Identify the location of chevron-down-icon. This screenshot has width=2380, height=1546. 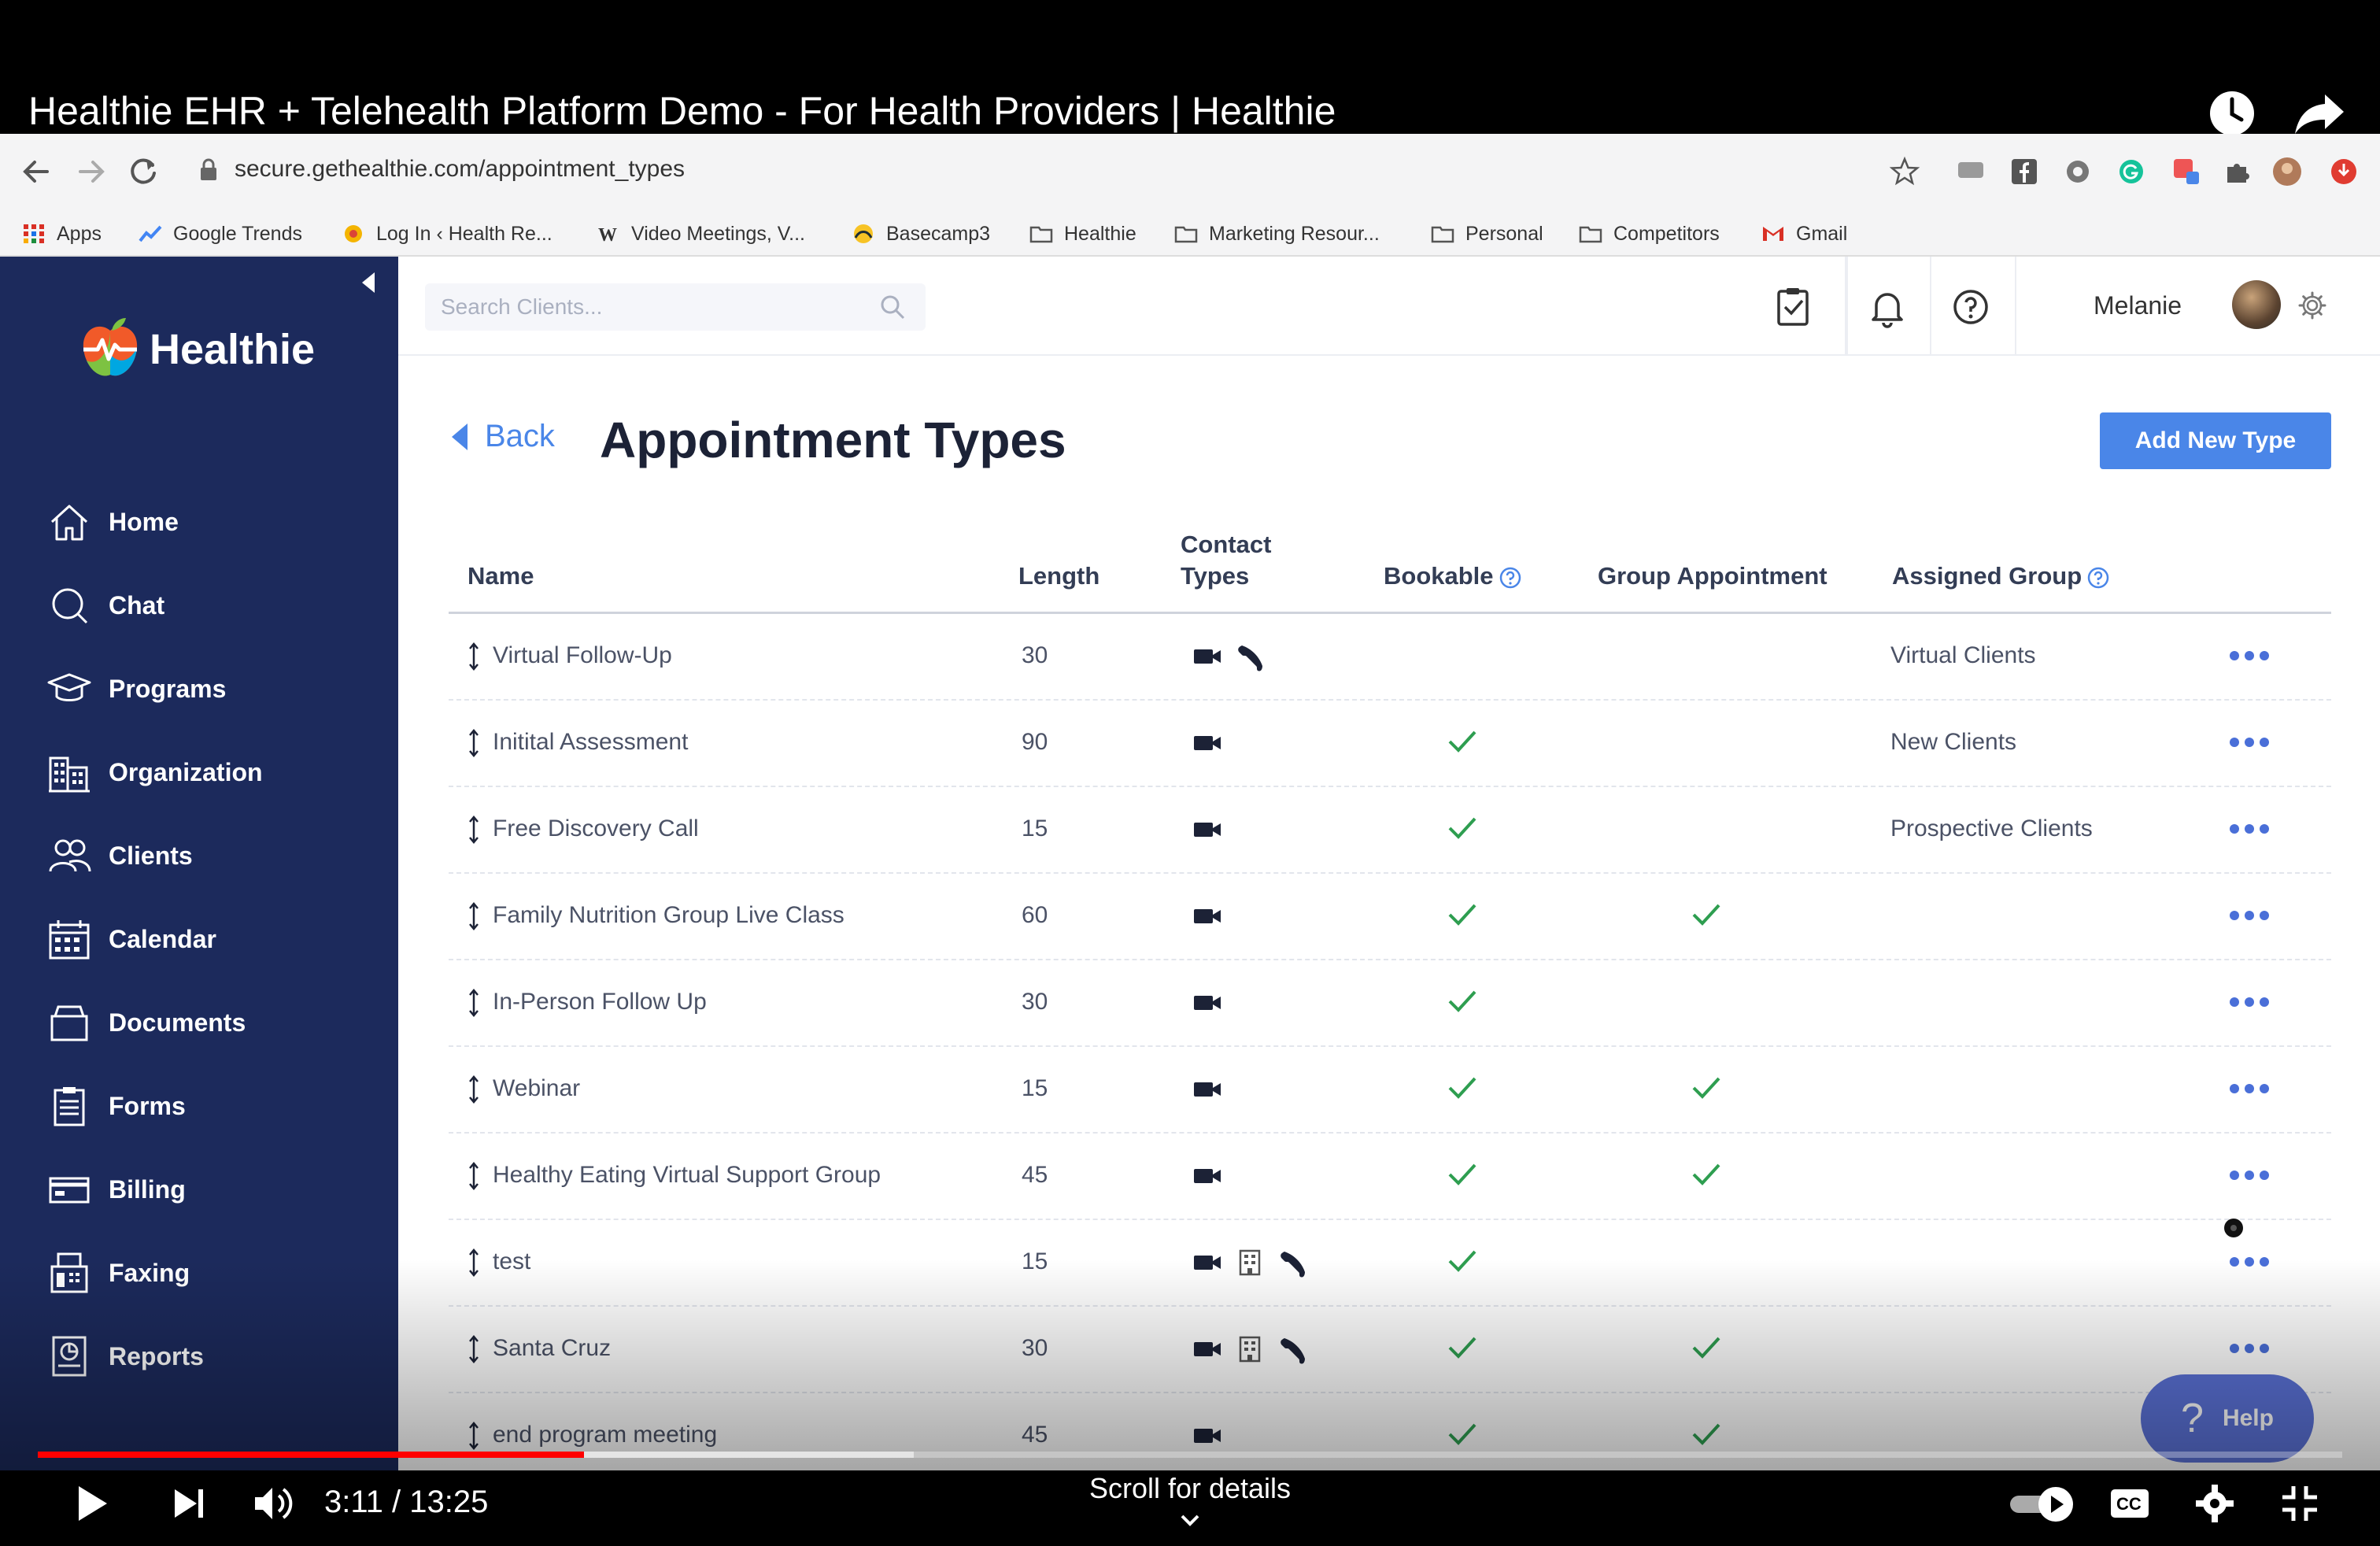
(1190, 1520).